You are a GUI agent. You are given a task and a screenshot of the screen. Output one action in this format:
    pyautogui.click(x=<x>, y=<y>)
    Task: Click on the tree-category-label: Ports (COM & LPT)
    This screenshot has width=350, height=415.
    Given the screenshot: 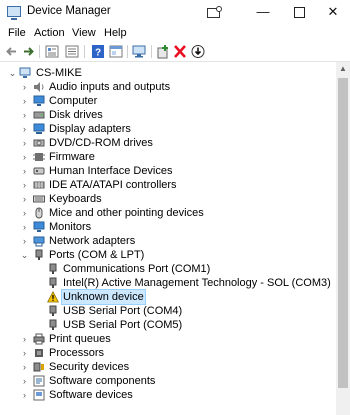 What is the action you would take?
    pyautogui.click(x=97, y=255)
    